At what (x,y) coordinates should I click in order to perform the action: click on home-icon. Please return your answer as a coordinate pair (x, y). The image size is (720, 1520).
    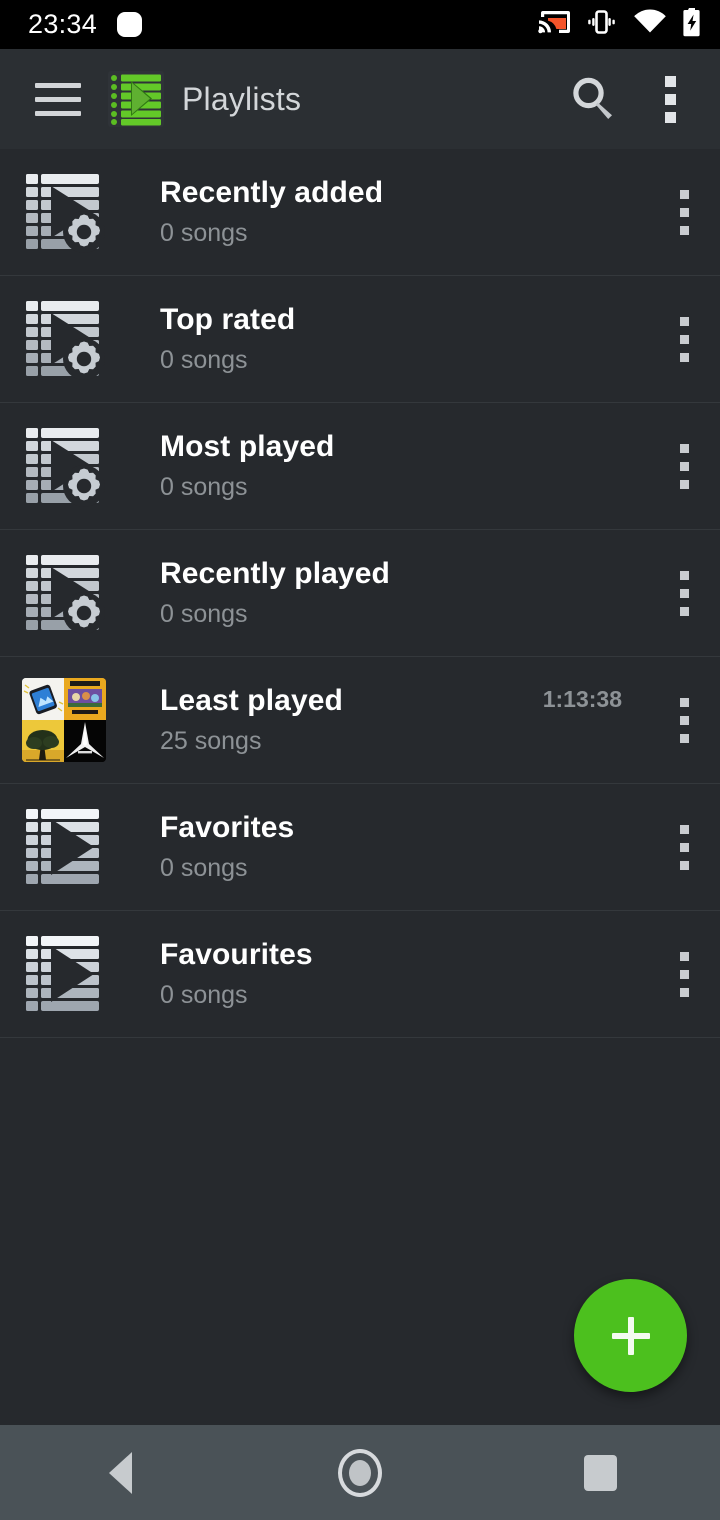
    Looking at the image, I should click on (360, 1472).